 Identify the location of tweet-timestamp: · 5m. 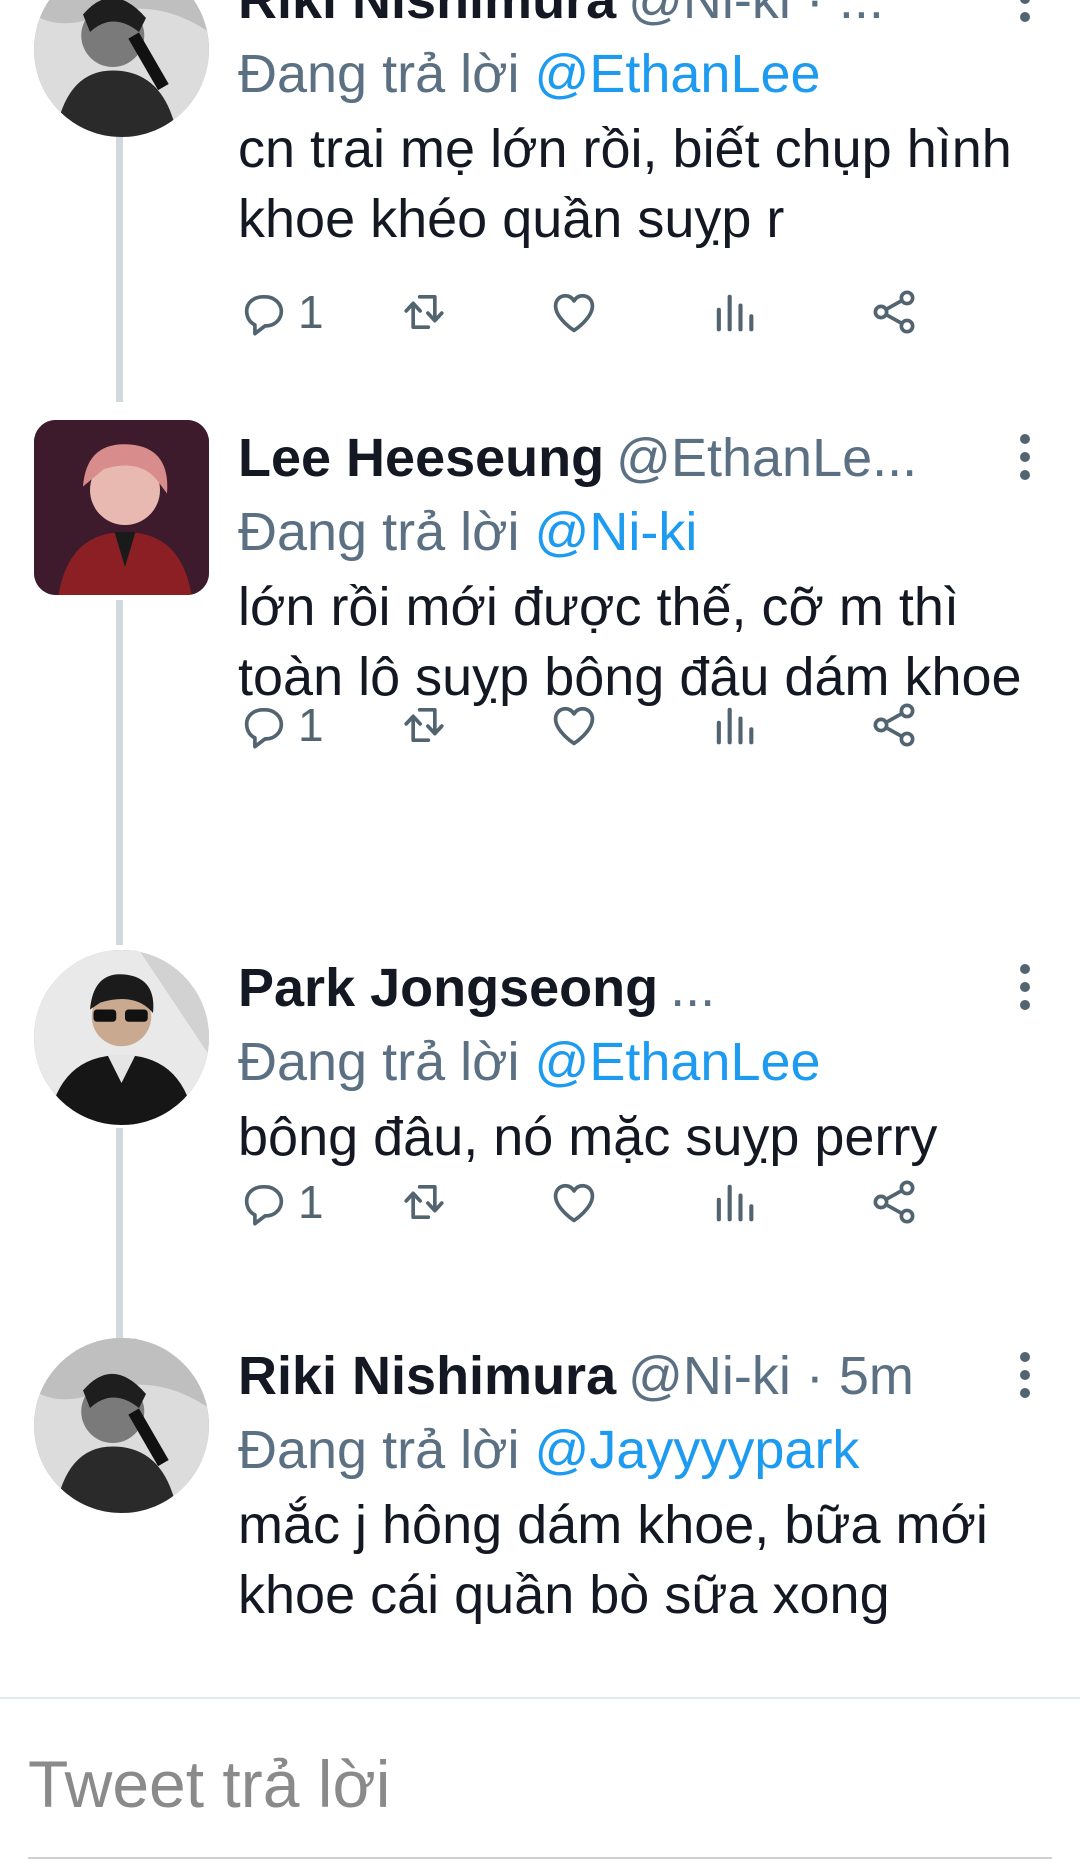
(852, 1376).